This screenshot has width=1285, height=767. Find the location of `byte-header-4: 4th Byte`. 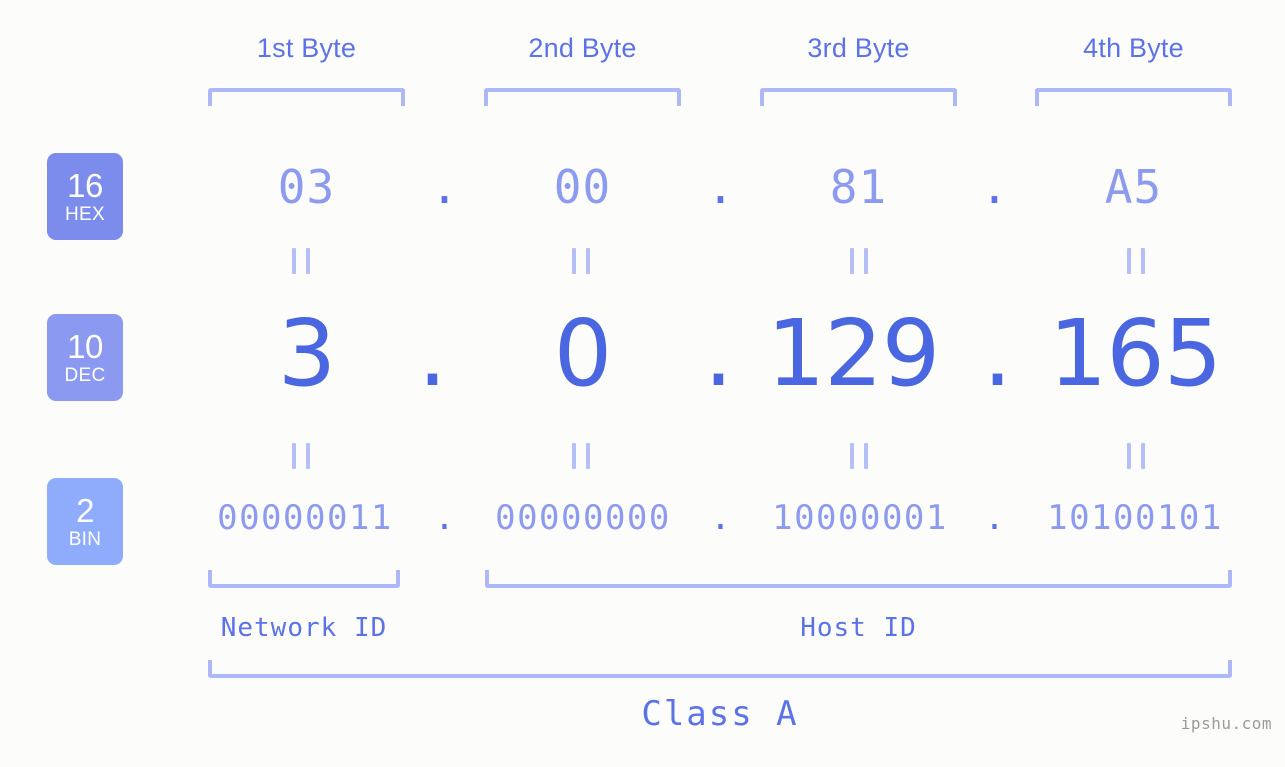

byte-header-4: 4th Byte is located at coordinates (1133, 48).